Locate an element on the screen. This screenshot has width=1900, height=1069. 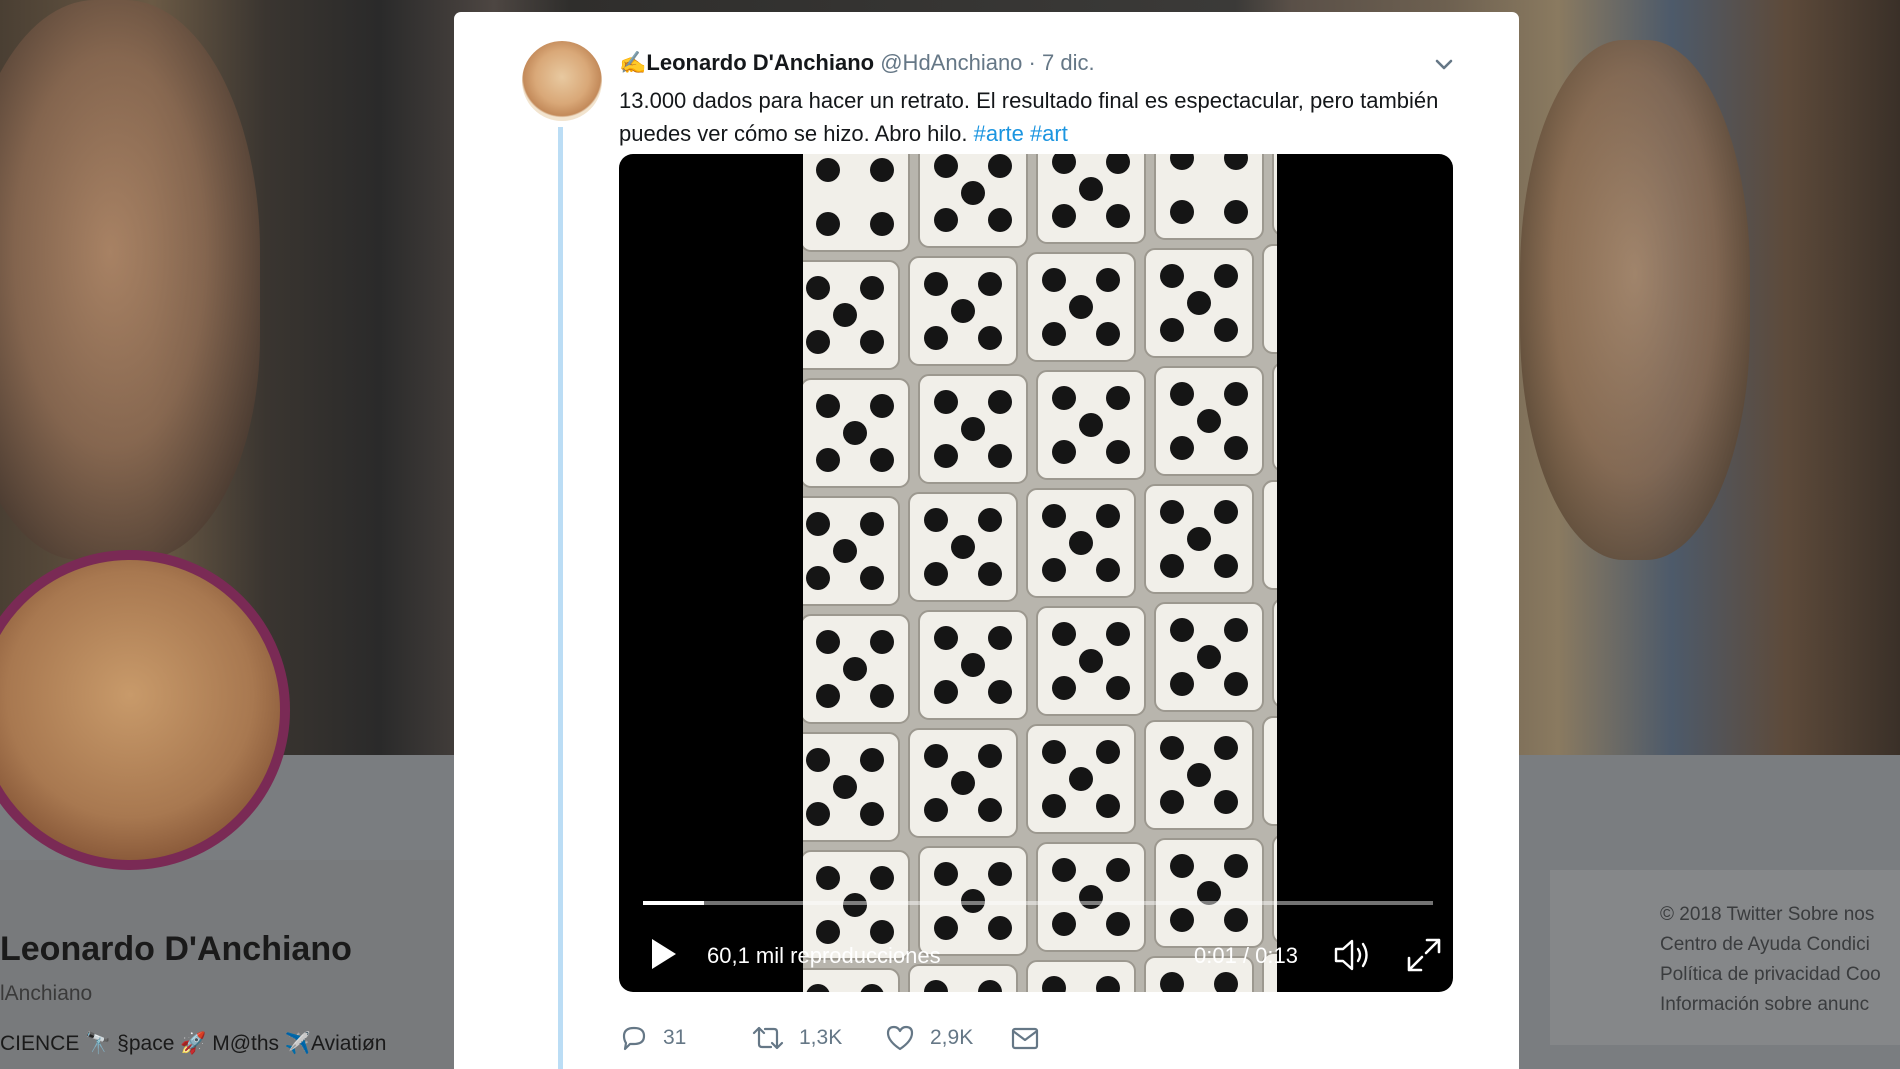
retweet-count: 1,3K is located at coordinates (821, 1037).